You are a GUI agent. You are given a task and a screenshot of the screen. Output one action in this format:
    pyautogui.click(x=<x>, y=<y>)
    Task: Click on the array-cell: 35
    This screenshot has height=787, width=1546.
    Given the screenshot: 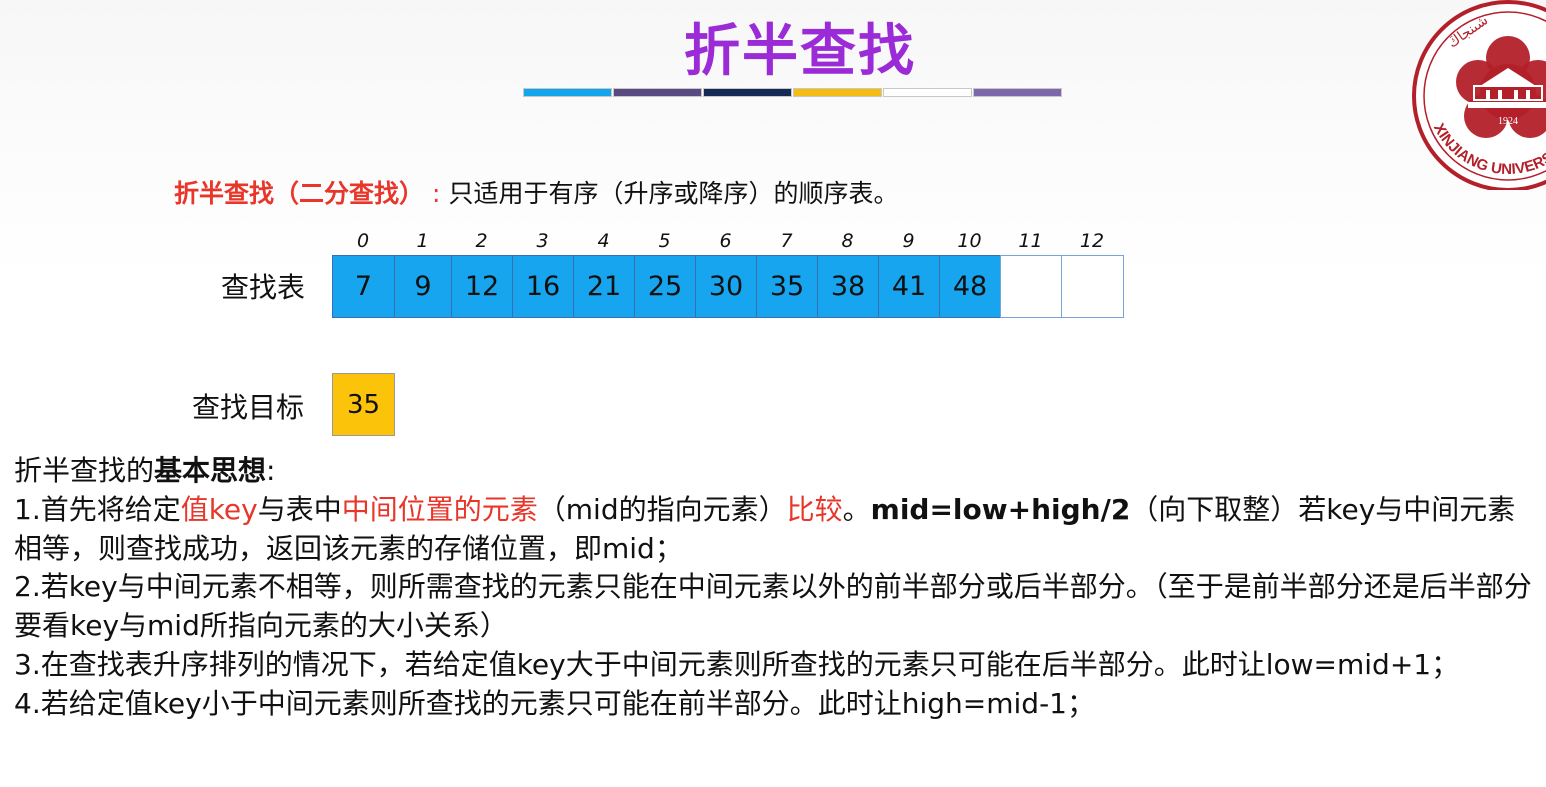 What is the action you would take?
    pyautogui.click(x=787, y=286)
    